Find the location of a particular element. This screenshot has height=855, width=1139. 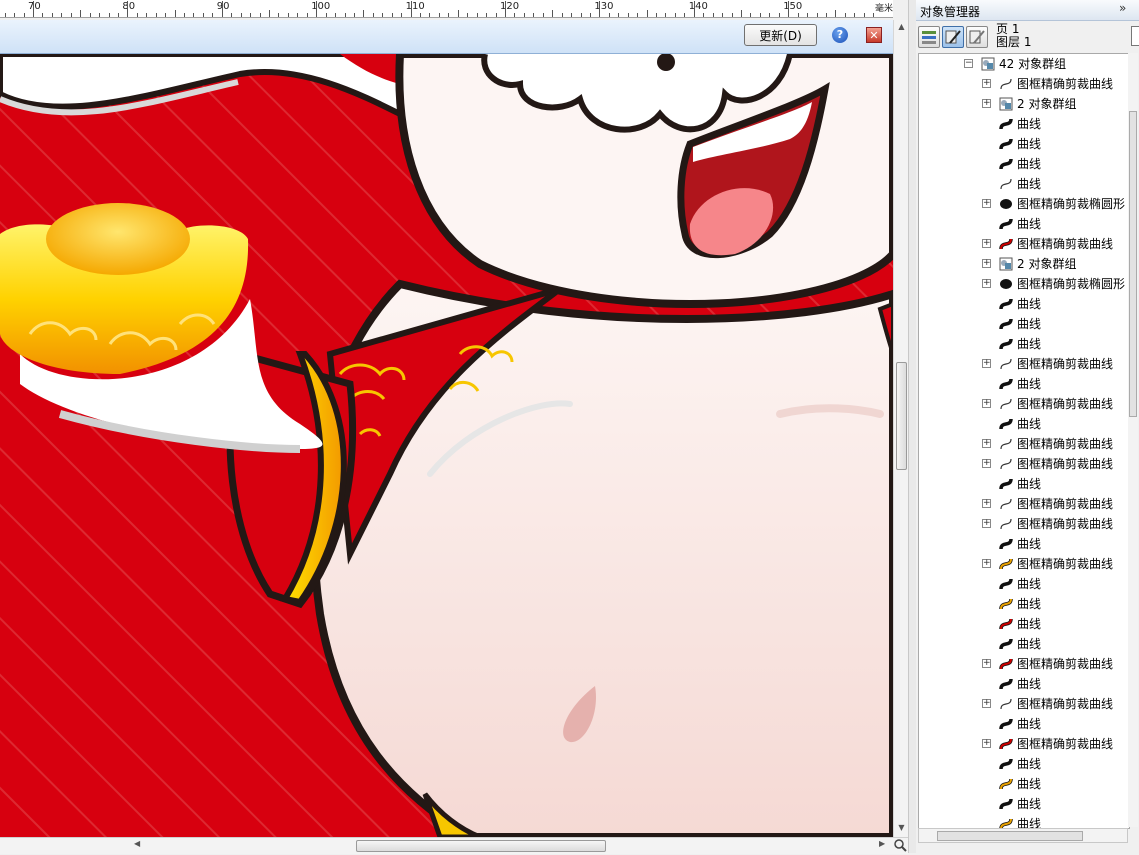

tree-horizontal-scrollbar is located at coordinates (1023, 835).